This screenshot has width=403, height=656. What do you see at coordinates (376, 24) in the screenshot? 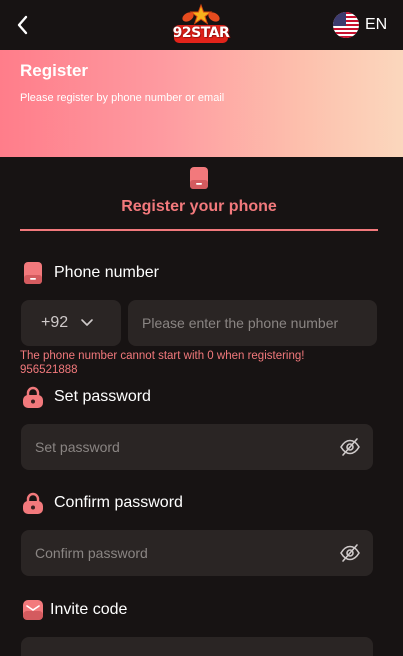
I see `language-label: EN` at bounding box center [376, 24].